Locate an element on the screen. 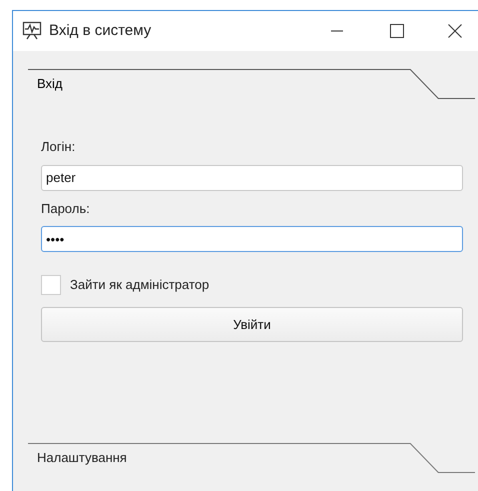  field-label: Пароль: is located at coordinates (66, 209).